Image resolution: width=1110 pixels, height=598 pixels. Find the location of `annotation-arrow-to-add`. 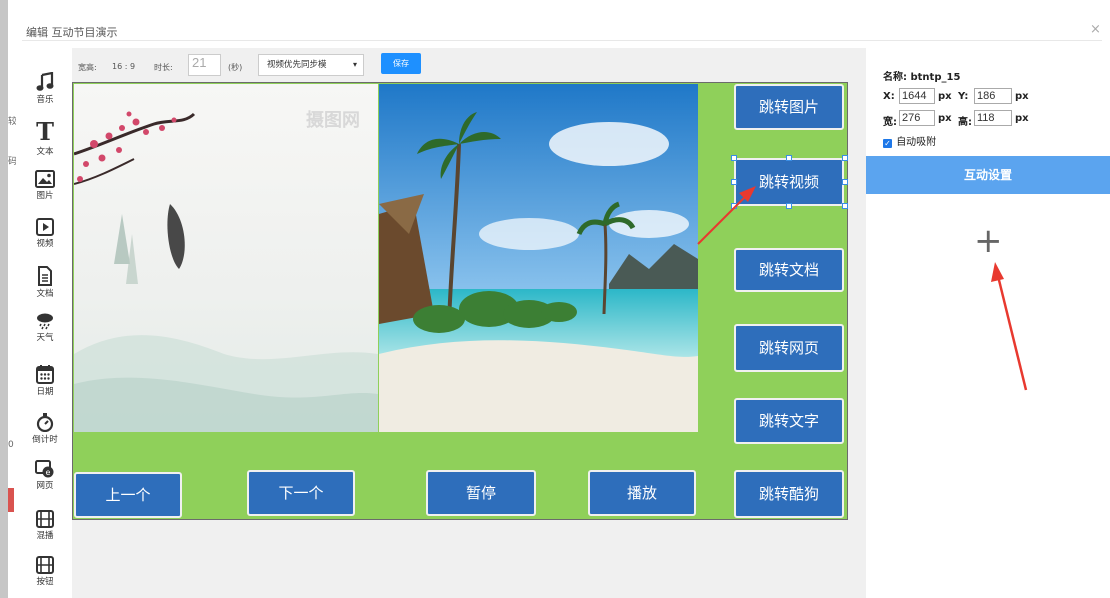

annotation-arrow-to-add is located at coordinates (1009, 326).